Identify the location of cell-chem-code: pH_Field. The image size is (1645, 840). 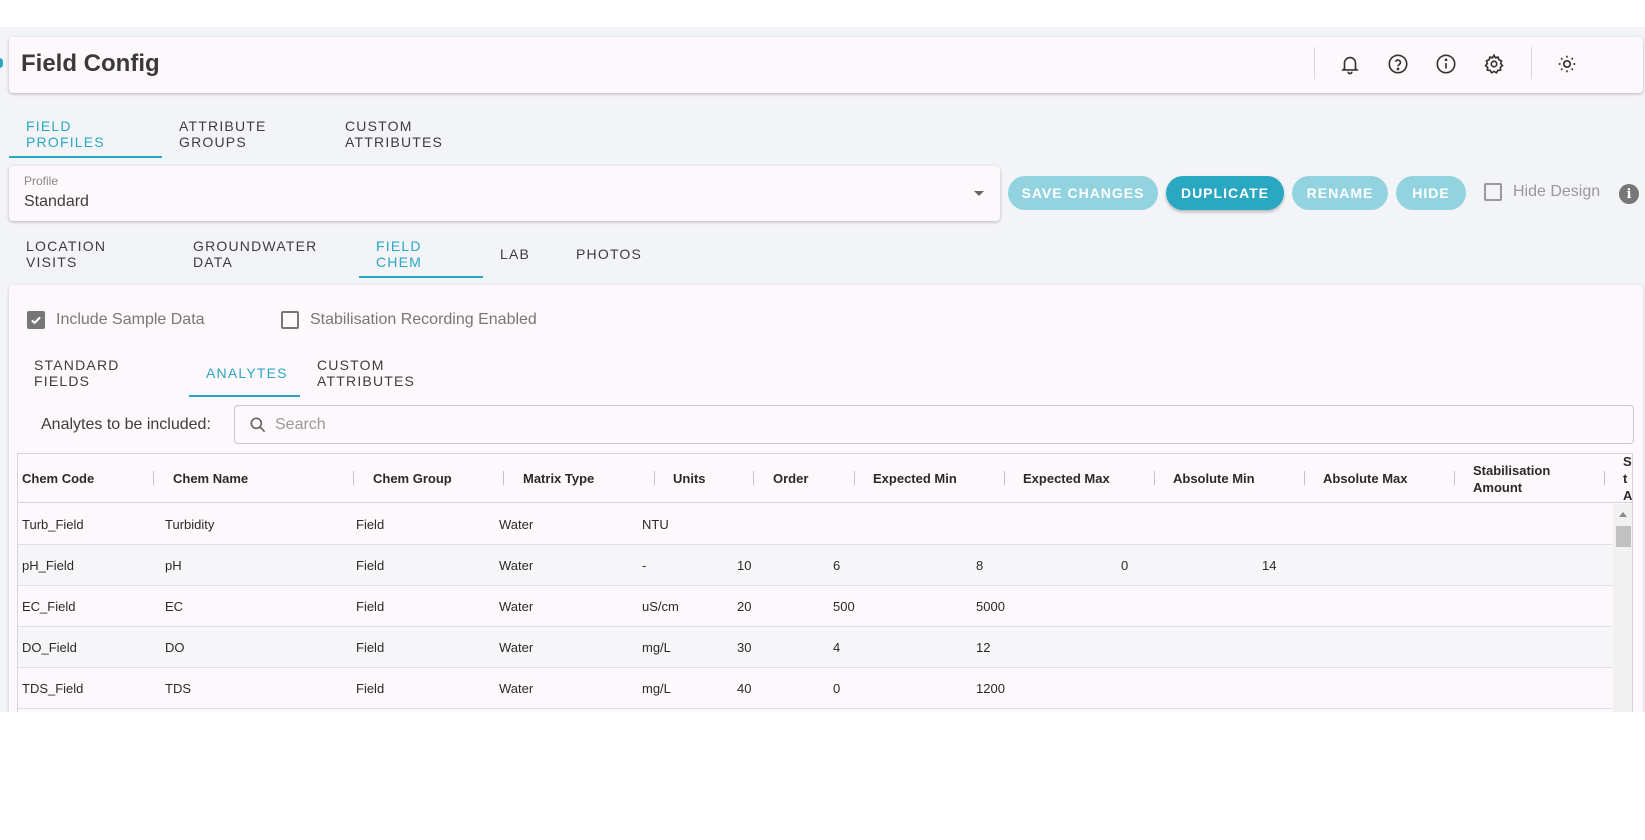
(48, 565).